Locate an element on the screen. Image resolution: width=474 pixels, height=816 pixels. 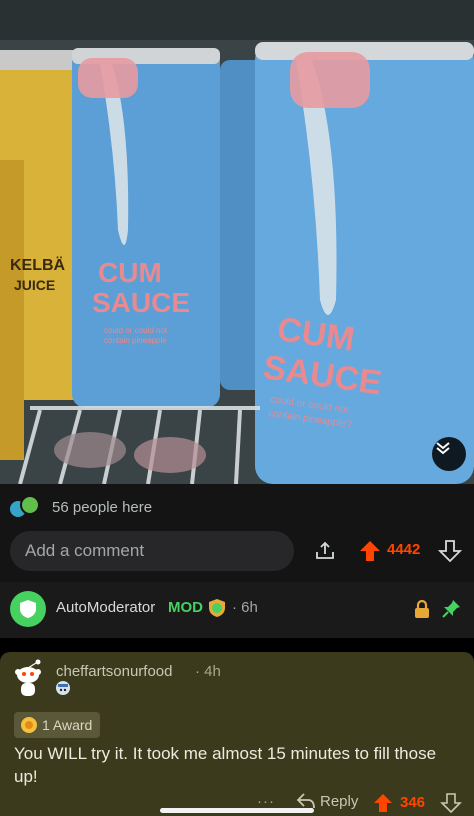
center-can-title-1: CUM is located at coordinates (130, 272).